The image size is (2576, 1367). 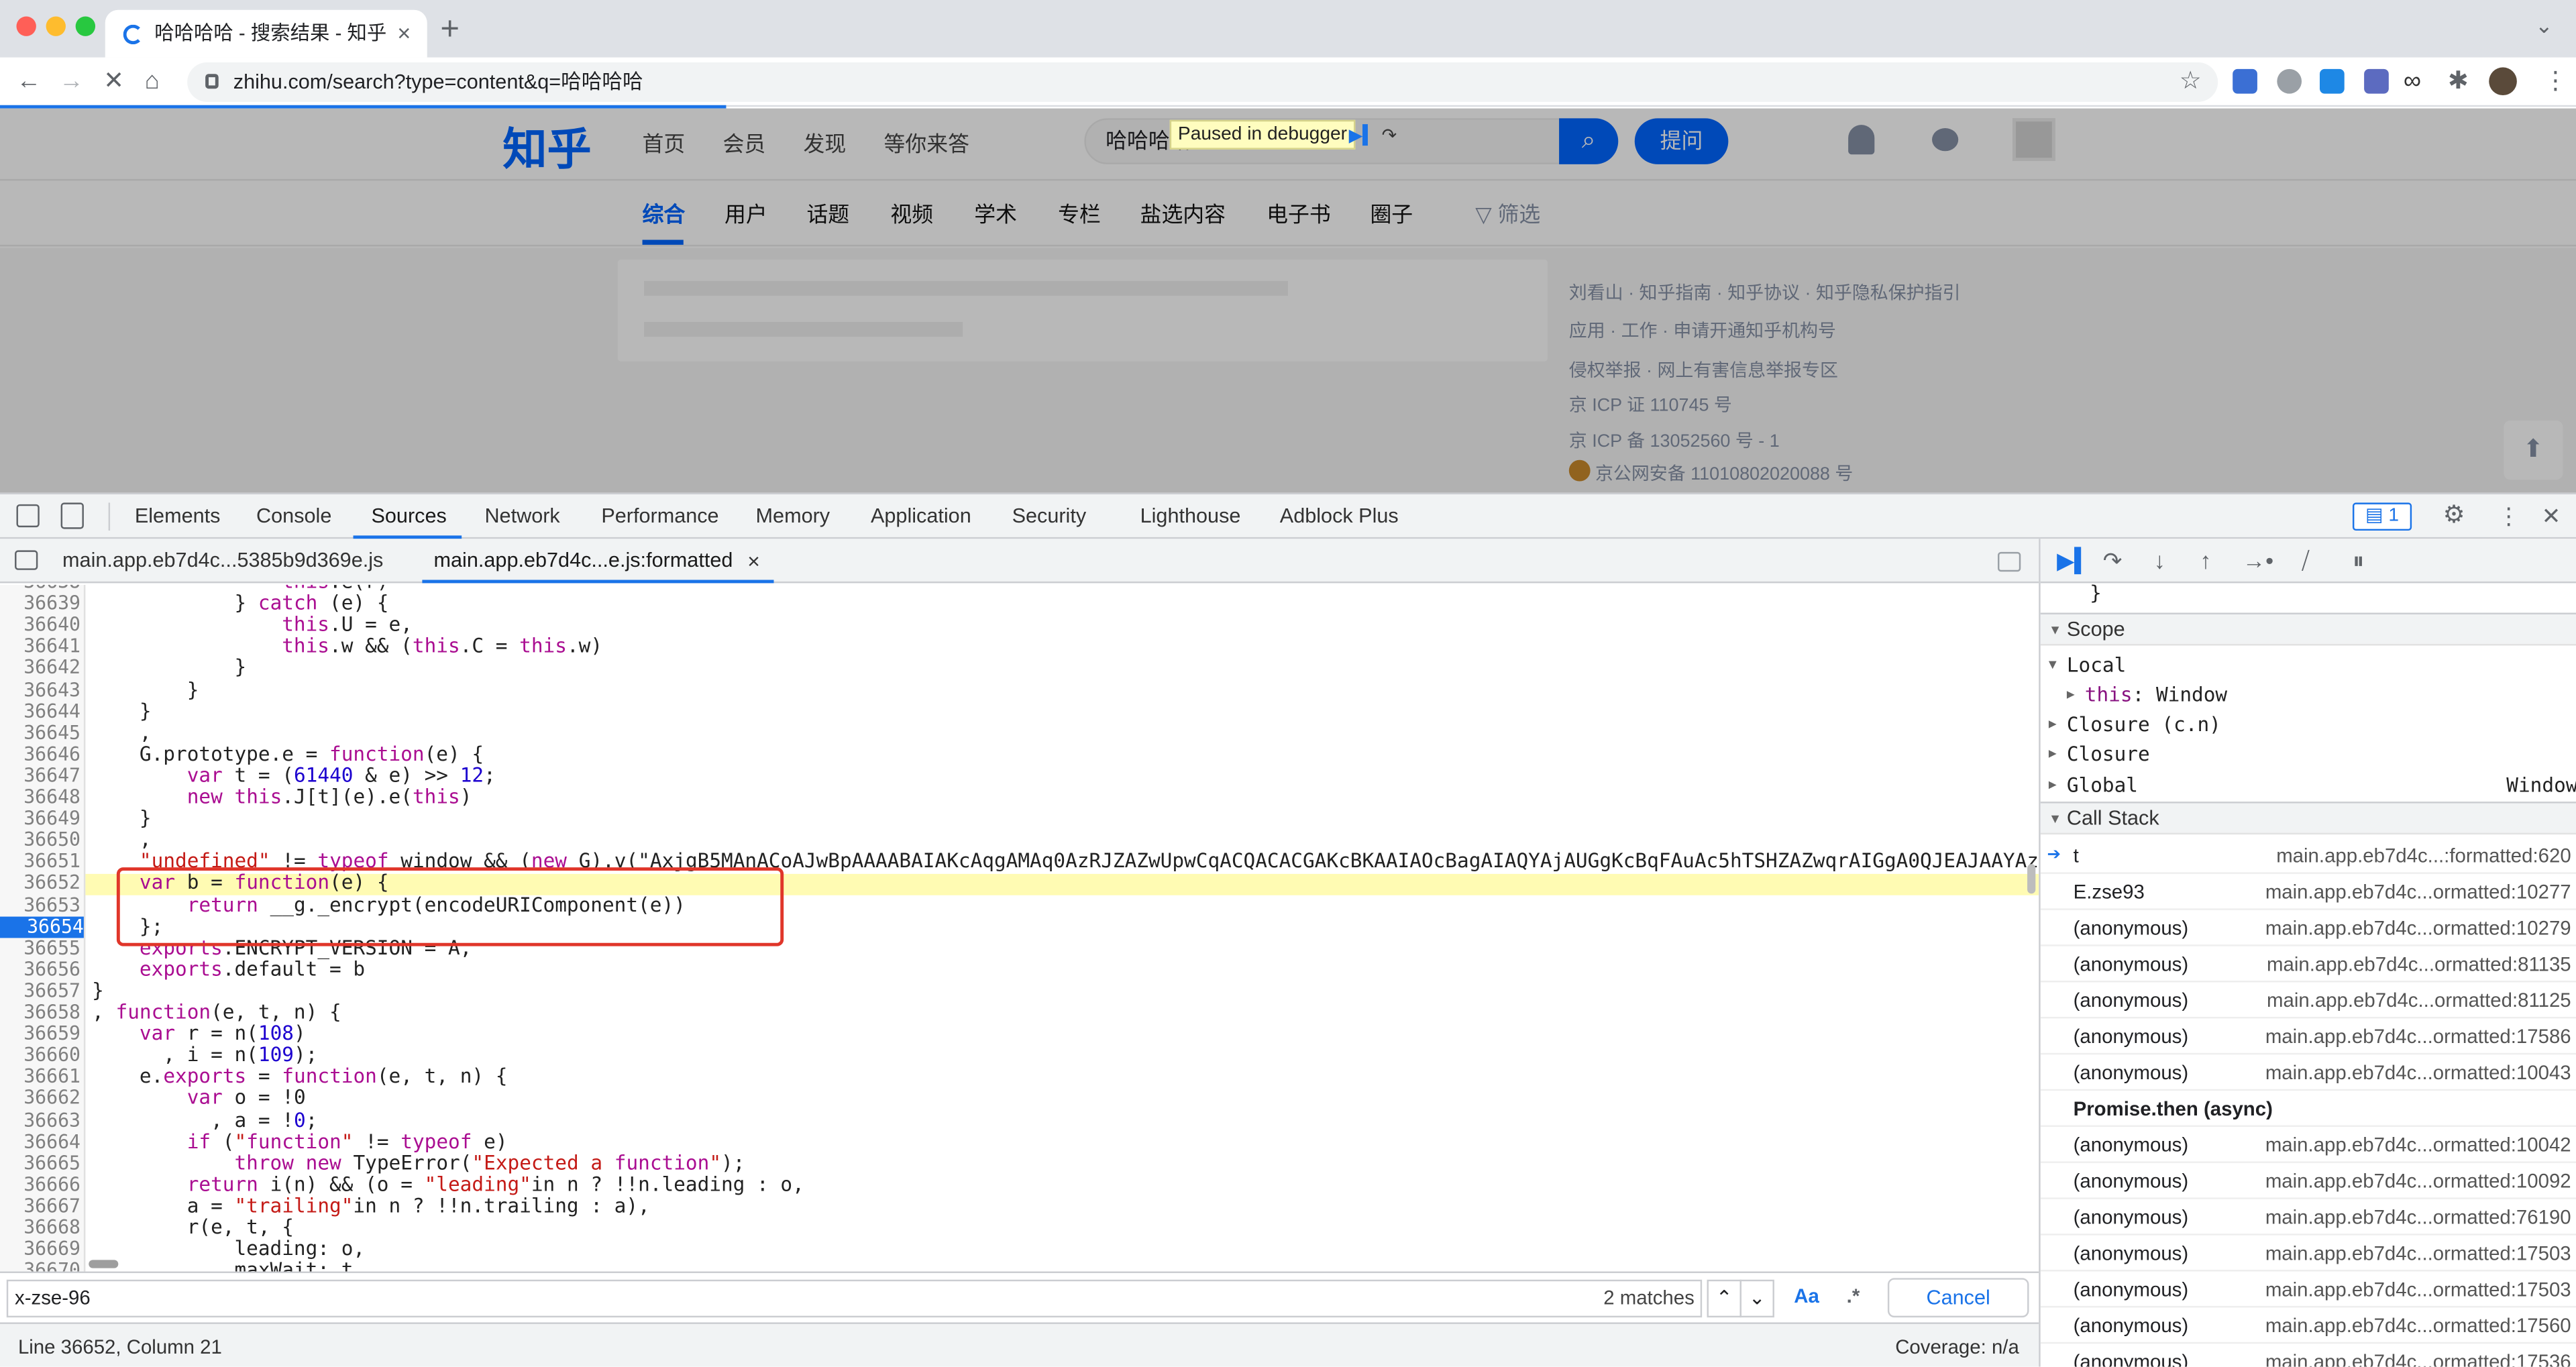 What do you see at coordinates (40, 1034) in the screenshot?
I see `line-number: 36659` at bounding box center [40, 1034].